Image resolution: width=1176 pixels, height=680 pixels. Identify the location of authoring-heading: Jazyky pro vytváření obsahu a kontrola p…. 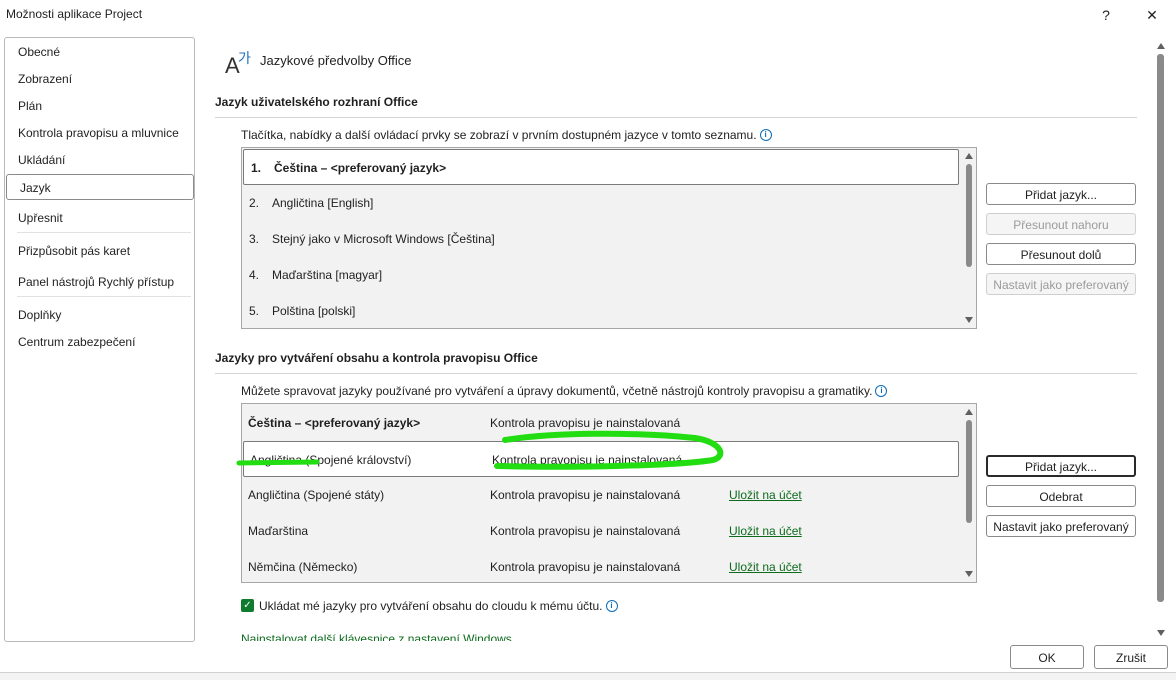
(376, 358).